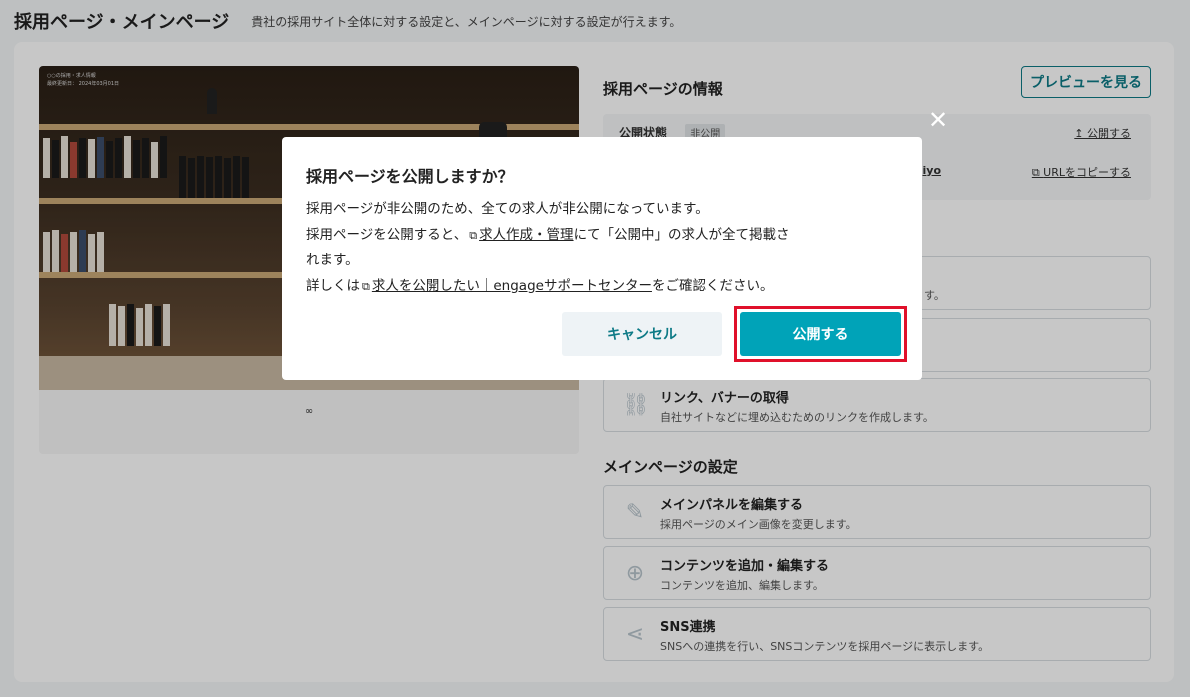 The image size is (1190, 697). Describe the element at coordinates (642, 334) in the screenshot. I see `cancel-button: キャンセル` at that location.